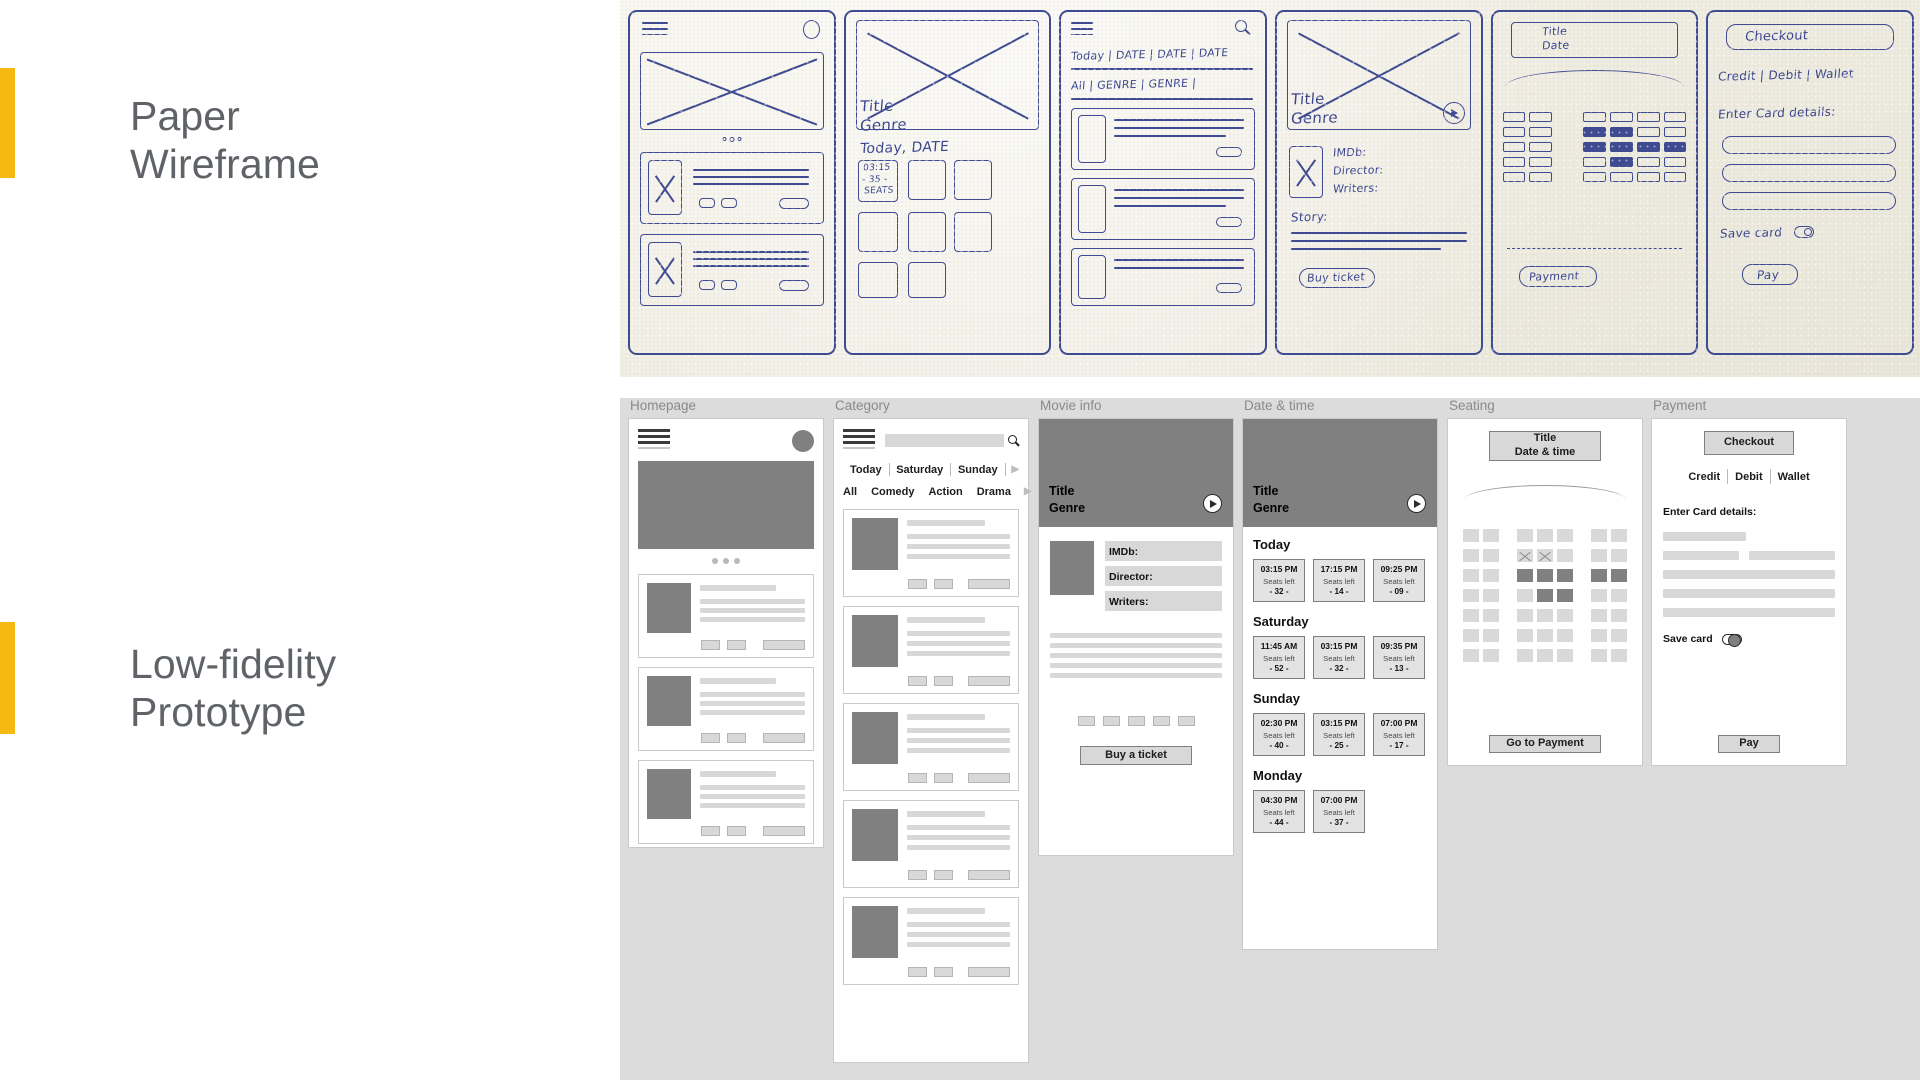  Describe the element at coordinates (866, 470) in the screenshot. I see `tab-today: Today` at that location.